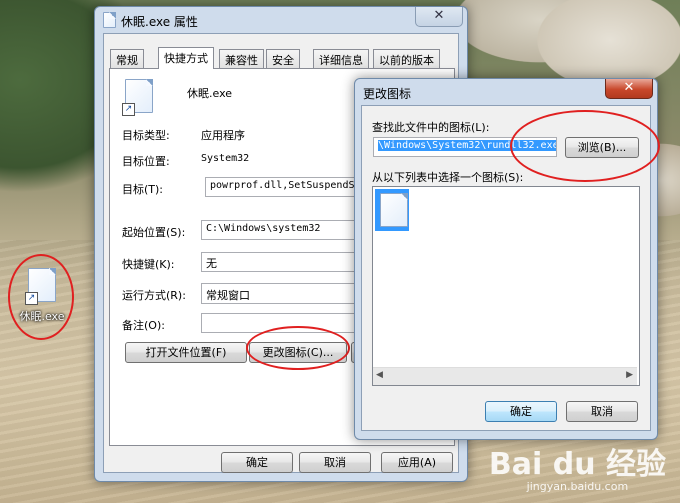 Image resolution: width=680 pixels, height=503 pixels. Describe the element at coordinates (186, 352) in the screenshot. I see `open-file-location-button: 打开文件位置(F)` at that location.